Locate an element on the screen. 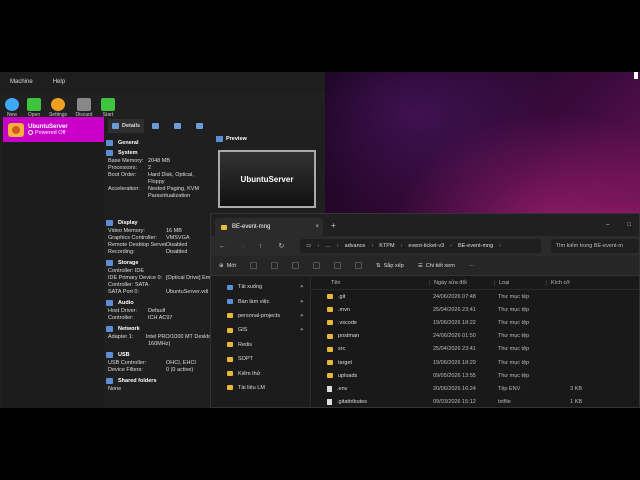 This screenshot has width=640, height=480. section-system: System is located at coordinates (160, 153).